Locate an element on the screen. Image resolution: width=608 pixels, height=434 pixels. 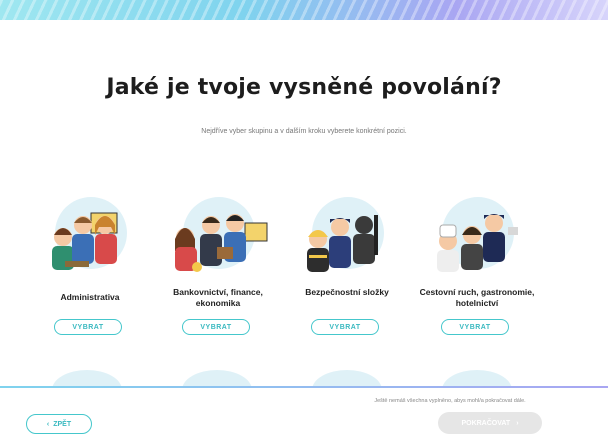
bankers-illustration is located at coordinates (221, 243).